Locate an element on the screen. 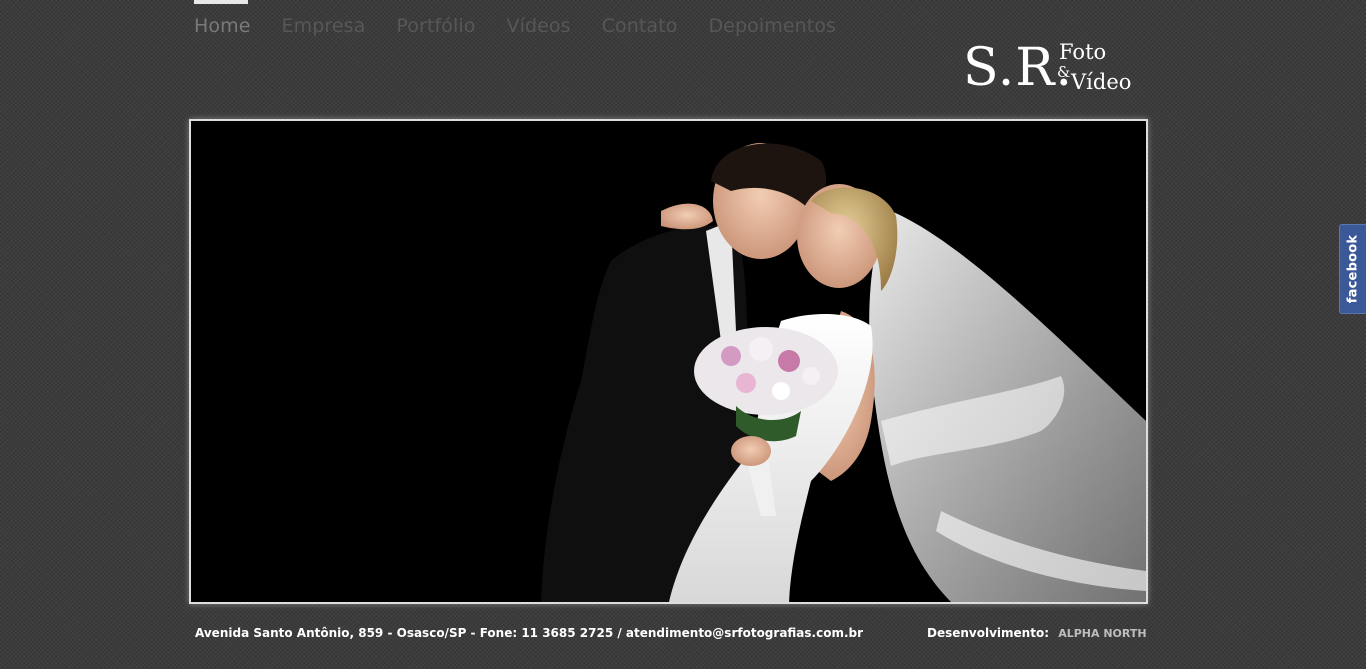  logo-ampersand: & is located at coordinates (1064, 72).